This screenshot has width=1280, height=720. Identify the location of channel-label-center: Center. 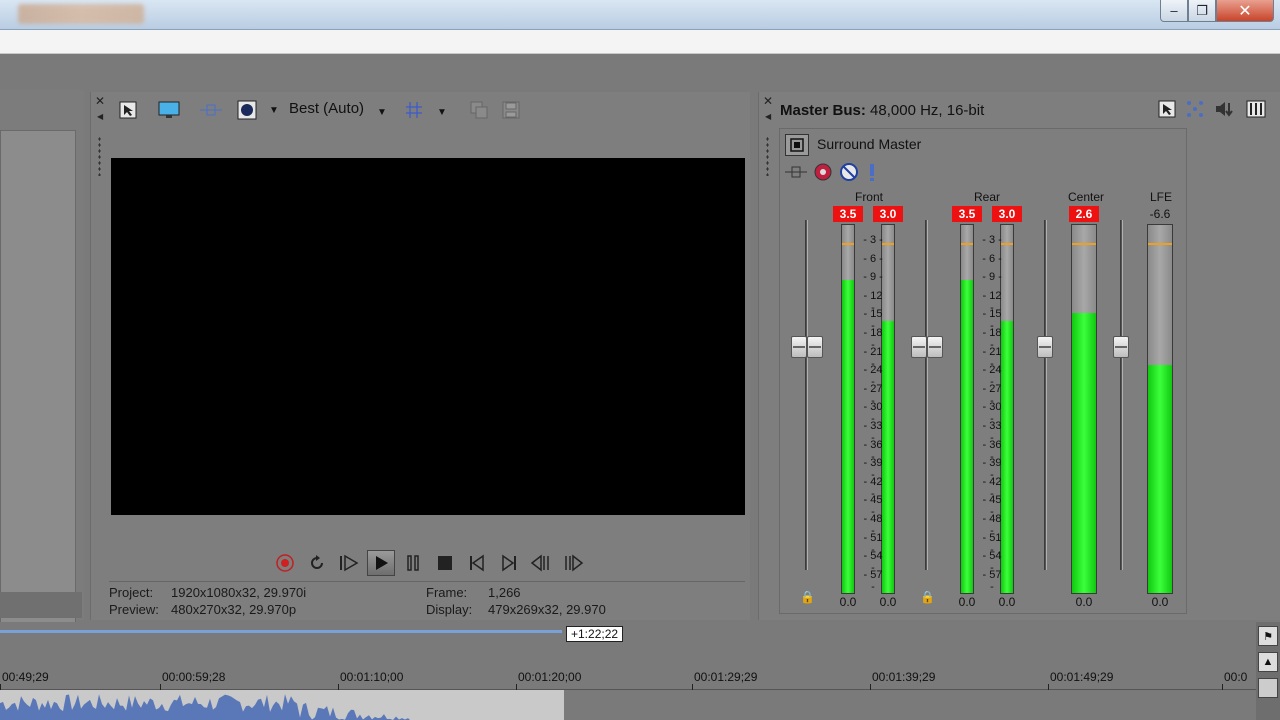
(1086, 197).